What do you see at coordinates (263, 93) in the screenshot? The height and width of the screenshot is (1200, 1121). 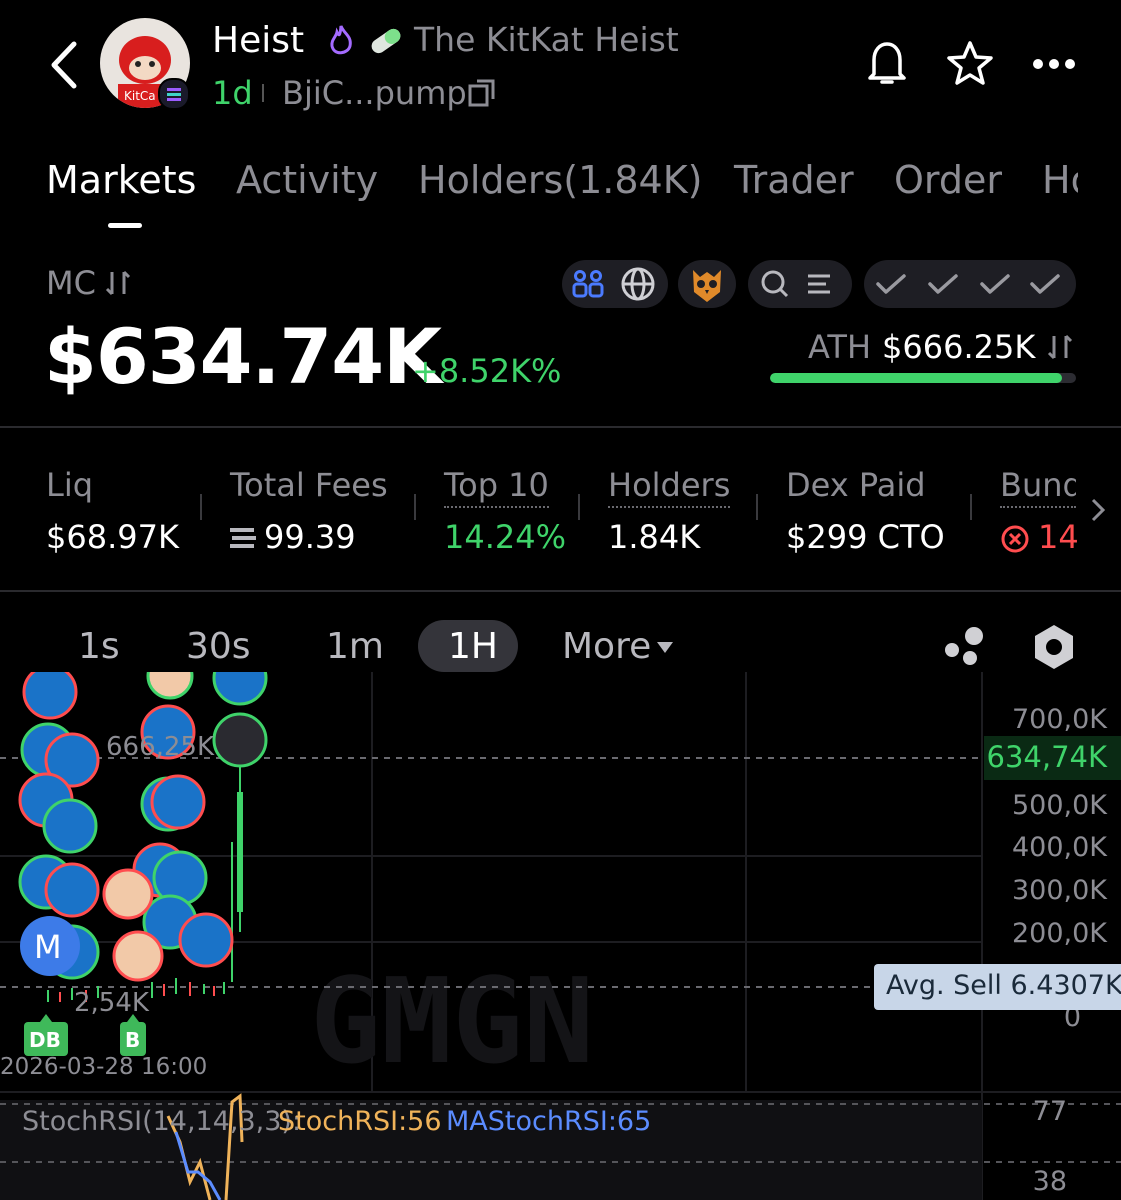 I see `header-divider` at bounding box center [263, 93].